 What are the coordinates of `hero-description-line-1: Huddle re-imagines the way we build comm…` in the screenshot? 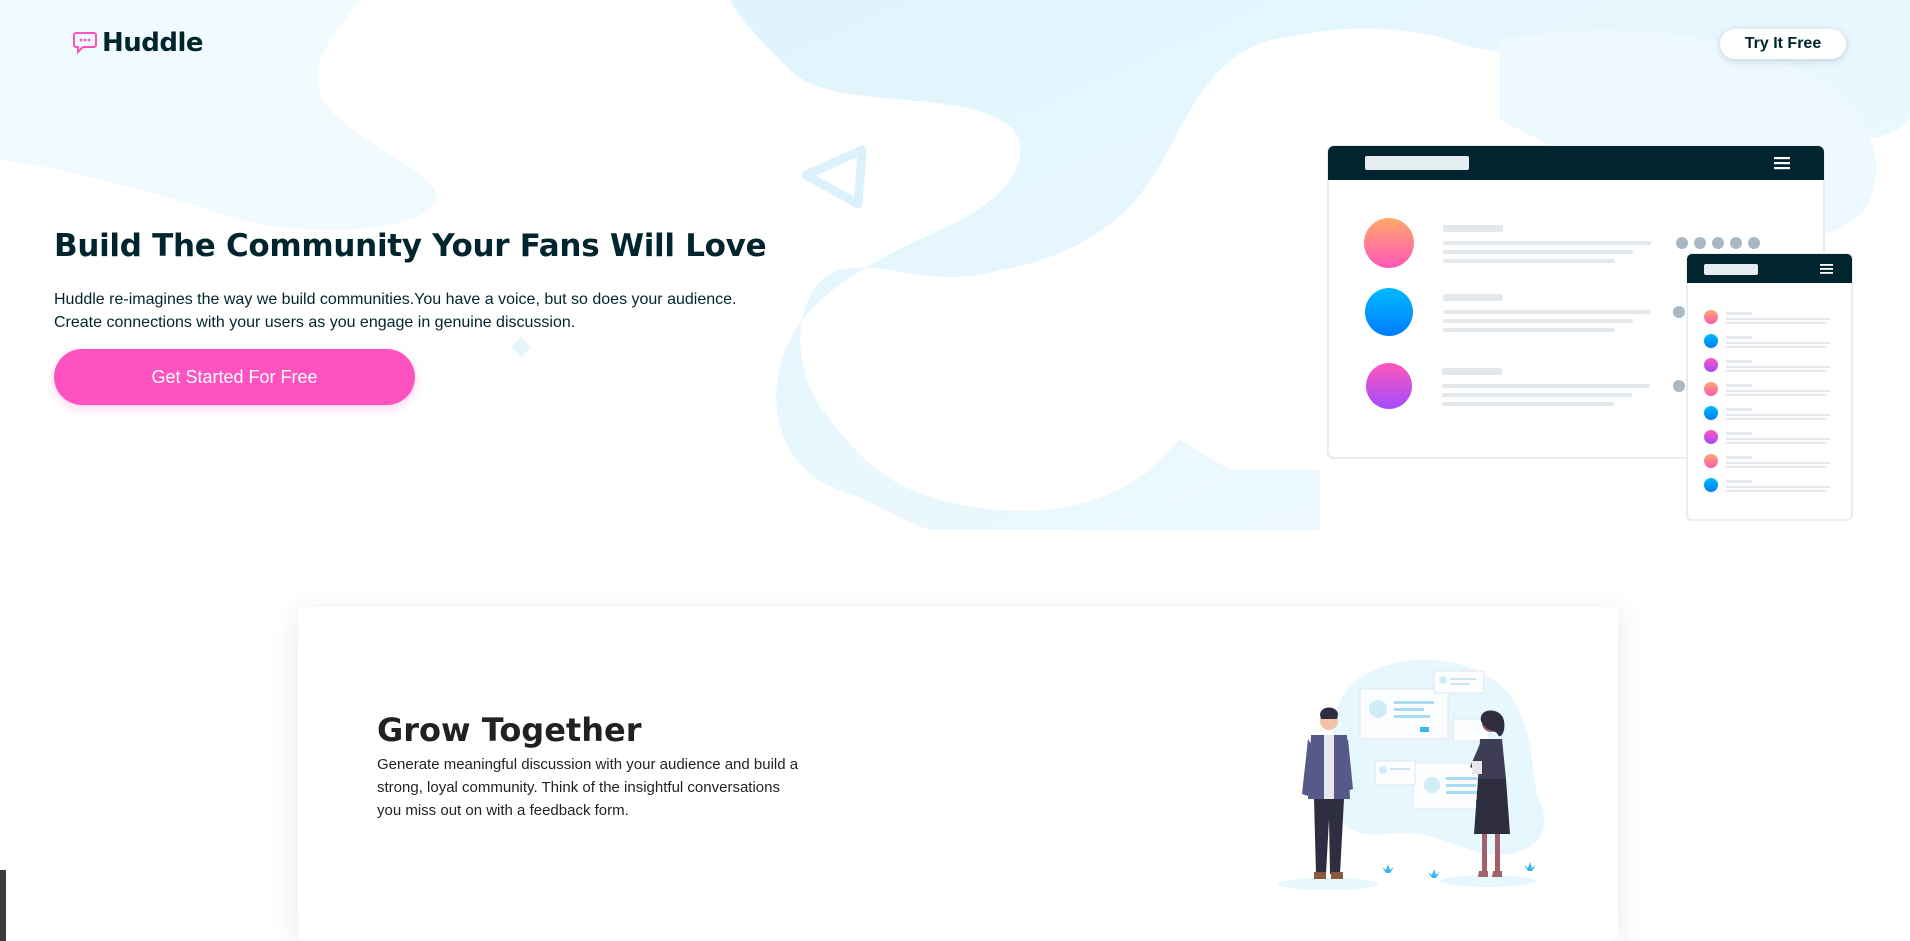 It's located at (395, 299).